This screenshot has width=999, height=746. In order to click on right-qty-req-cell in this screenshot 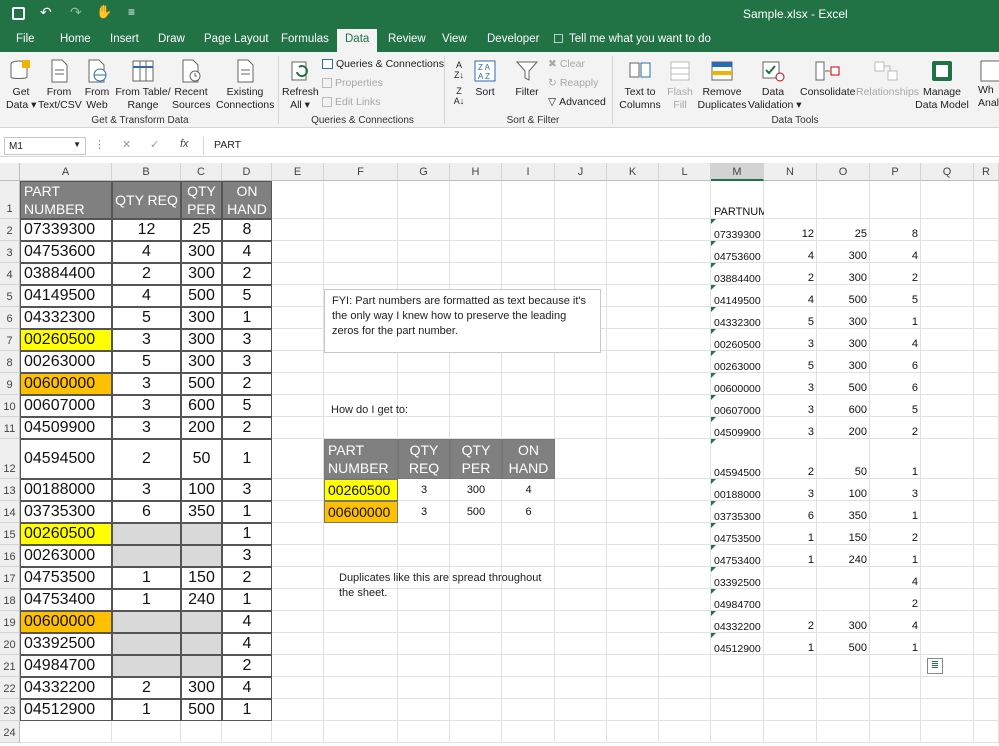, I will do `click(790, 578)`.